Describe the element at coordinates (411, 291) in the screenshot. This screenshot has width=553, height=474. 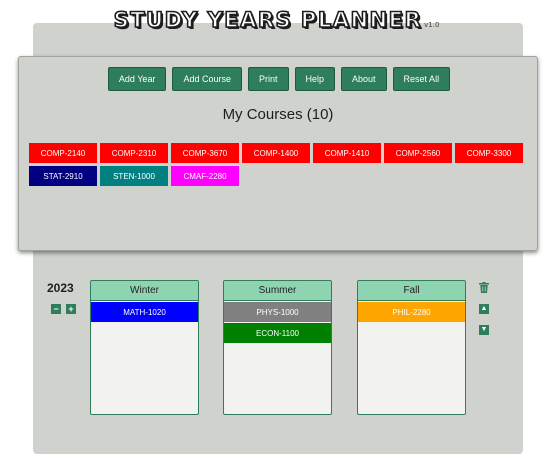
I see `semester-title: Fall` at that location.